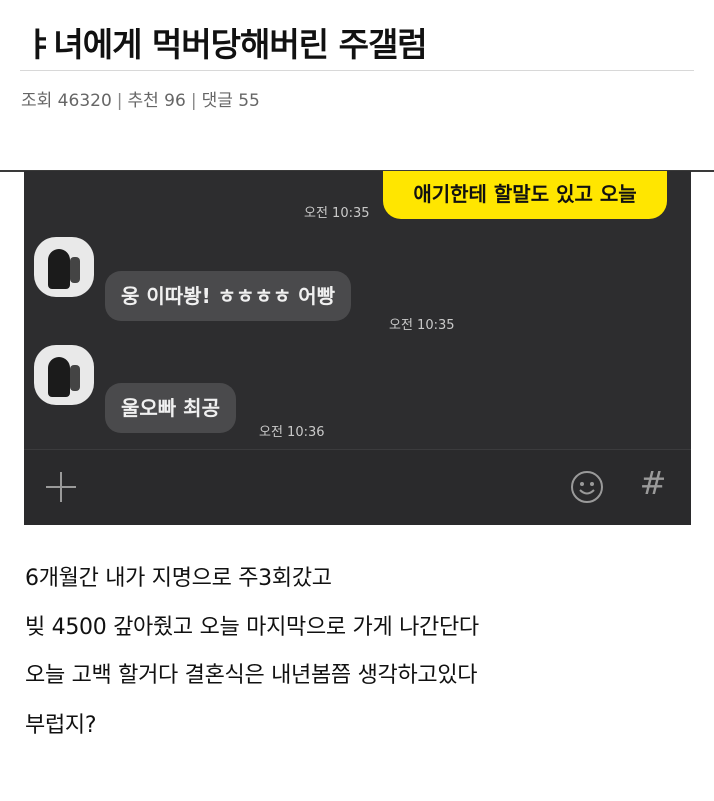  Describe the element at coordinates (653, 483) in the screenshot. I see `hash-icon: #` at that location.